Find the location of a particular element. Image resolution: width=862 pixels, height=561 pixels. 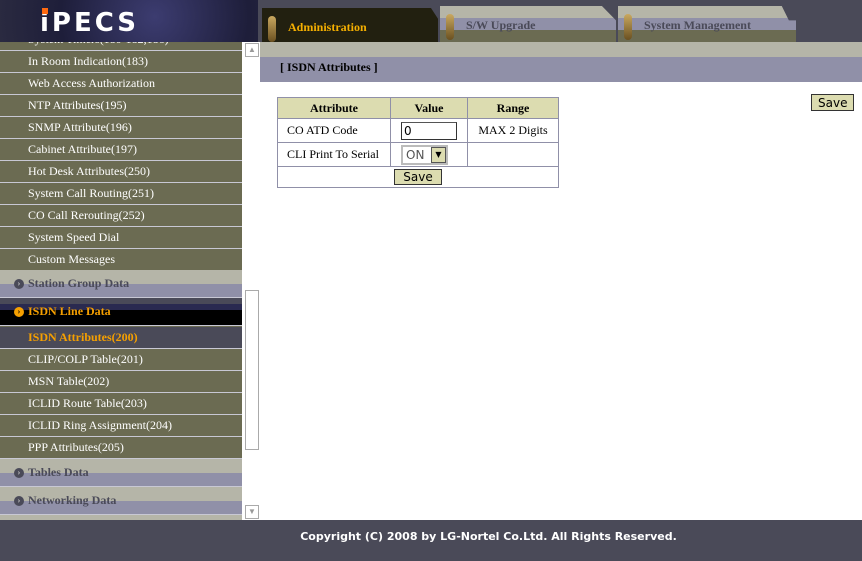

table-header-row: Attribute Value Range is located at coordinates (418, 108).